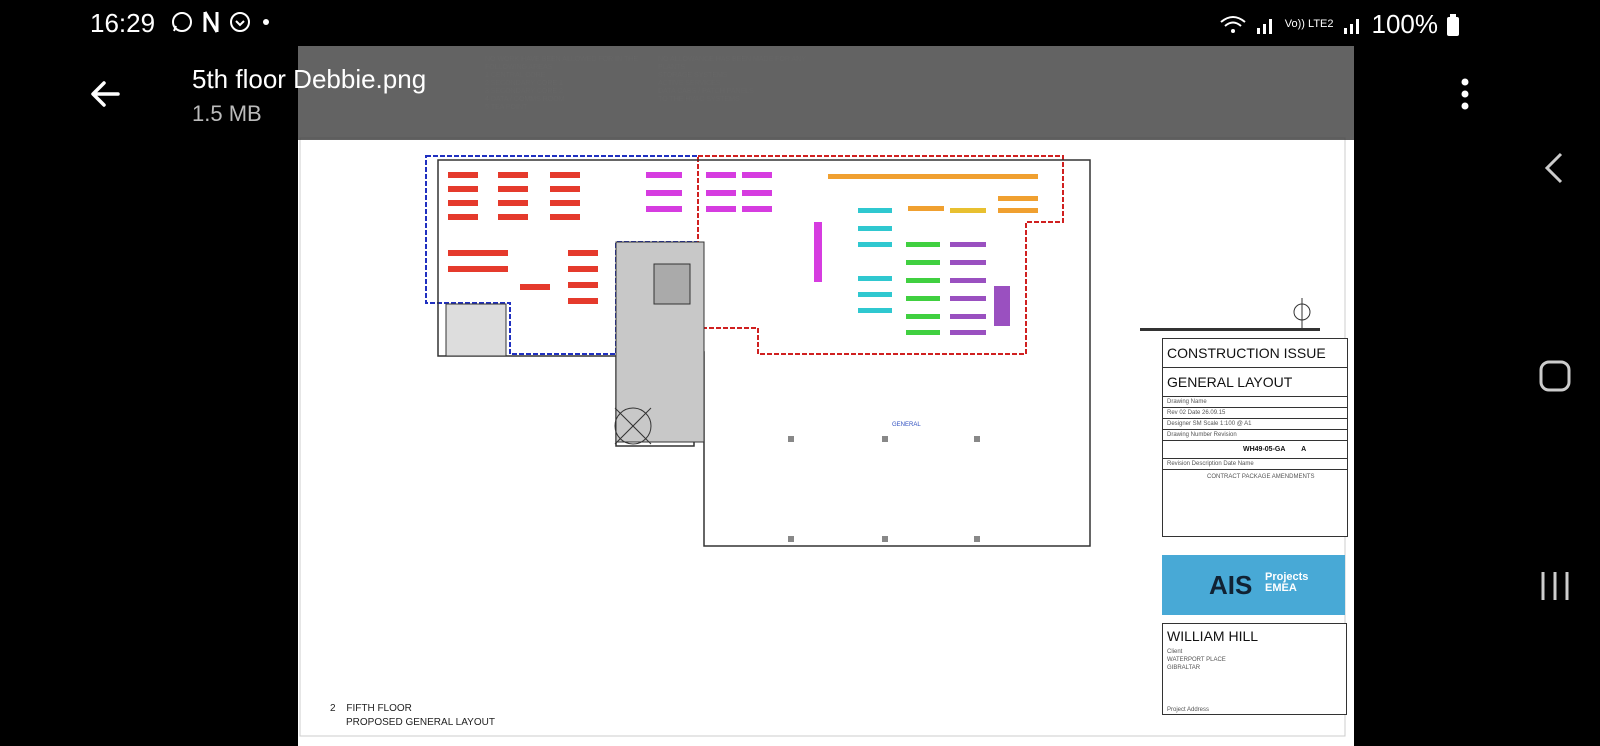 This screenshot has height=746, width=1600. Describe the element at coordinates (1213, 636) in the screenshot. I see `client-name: WILLIAM HILL` at that location.